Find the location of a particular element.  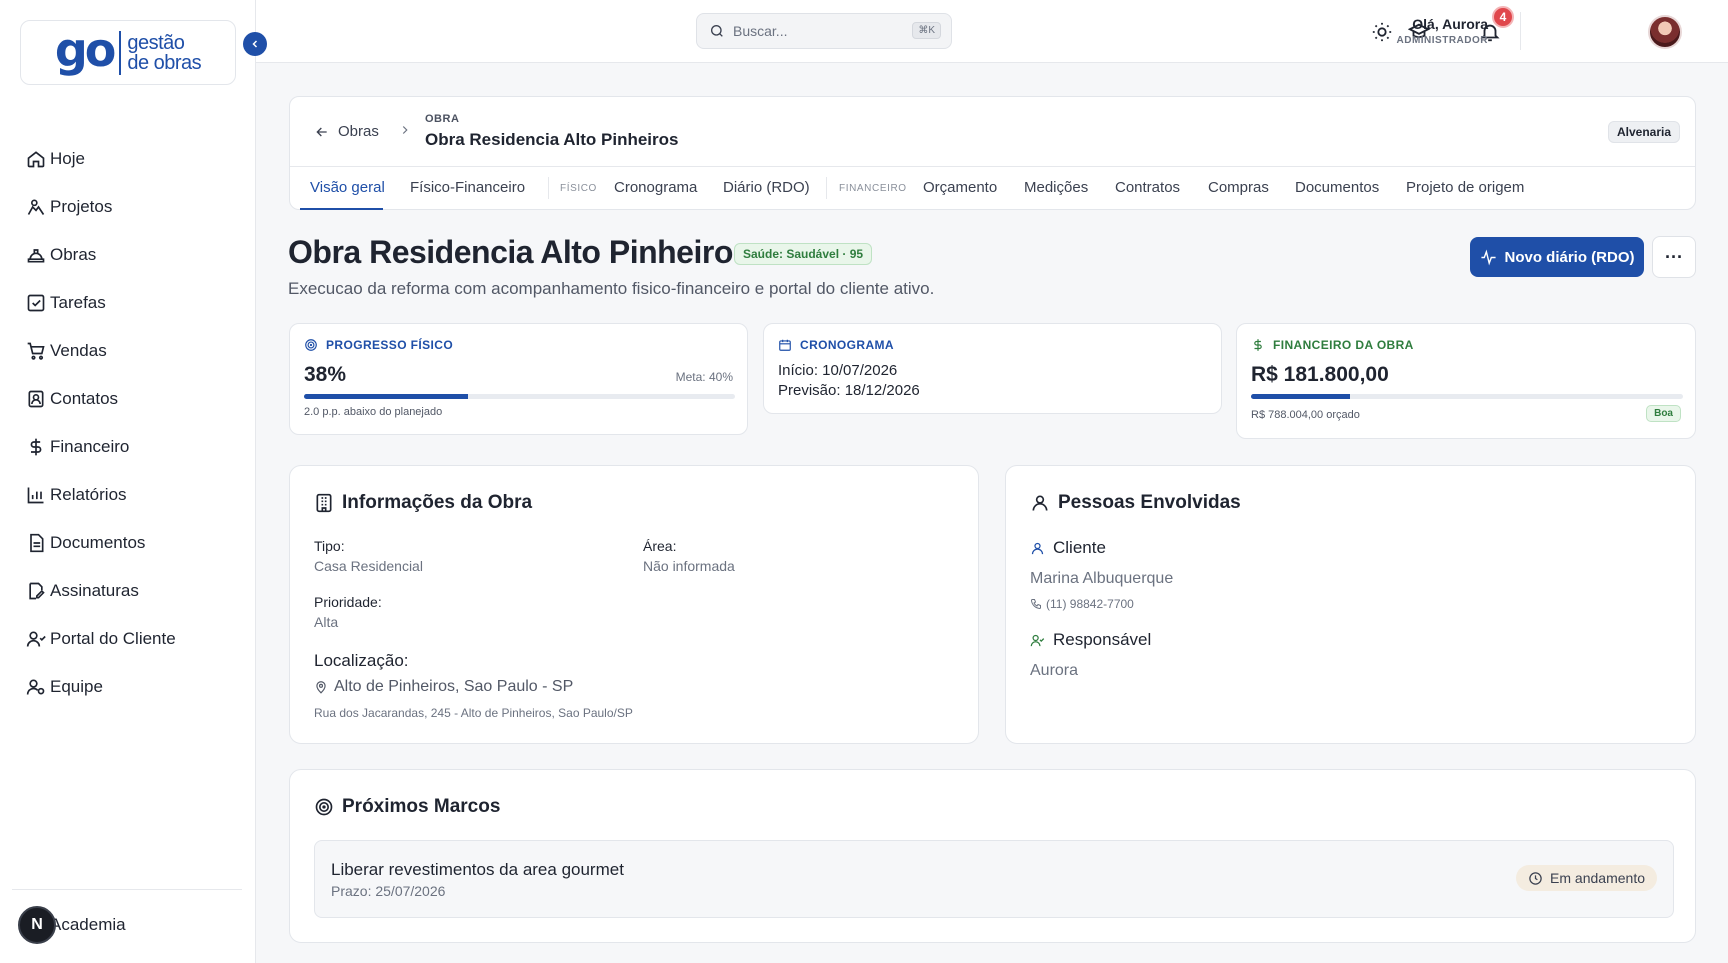

search-input: Buscar... ⌘K is located at coordinates (824, 31).